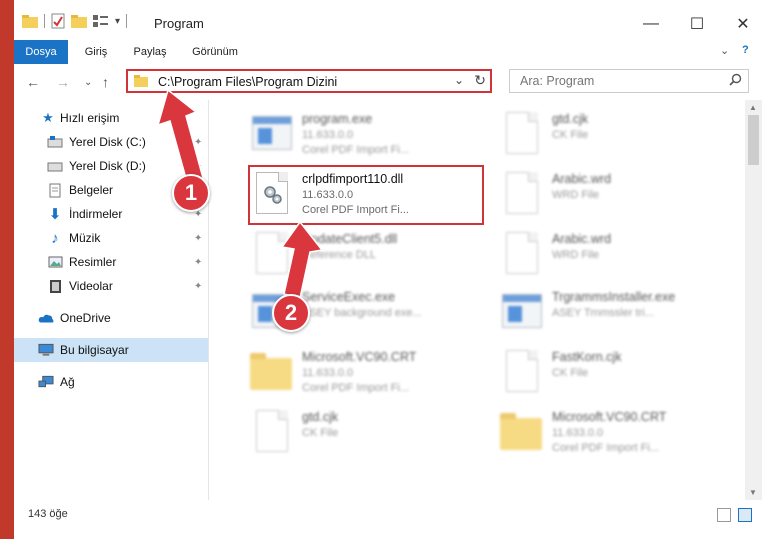  I want to click on annotation-arrows, so click(240, 193).